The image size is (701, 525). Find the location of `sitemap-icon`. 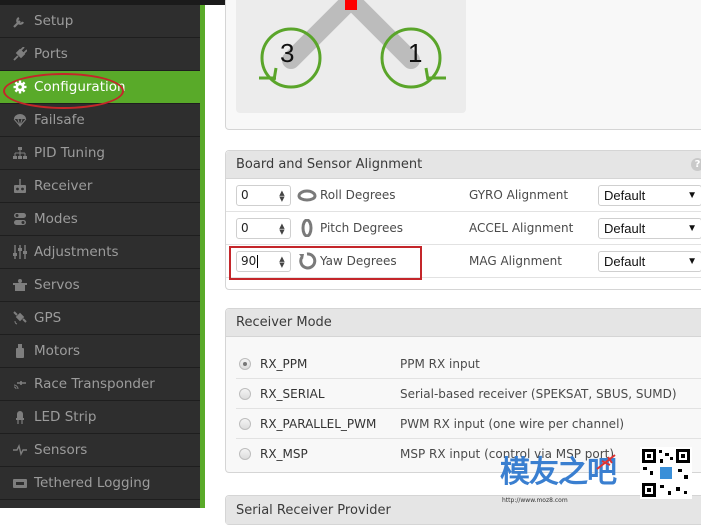

sitemap-icon is located at coordinates (20, 153).